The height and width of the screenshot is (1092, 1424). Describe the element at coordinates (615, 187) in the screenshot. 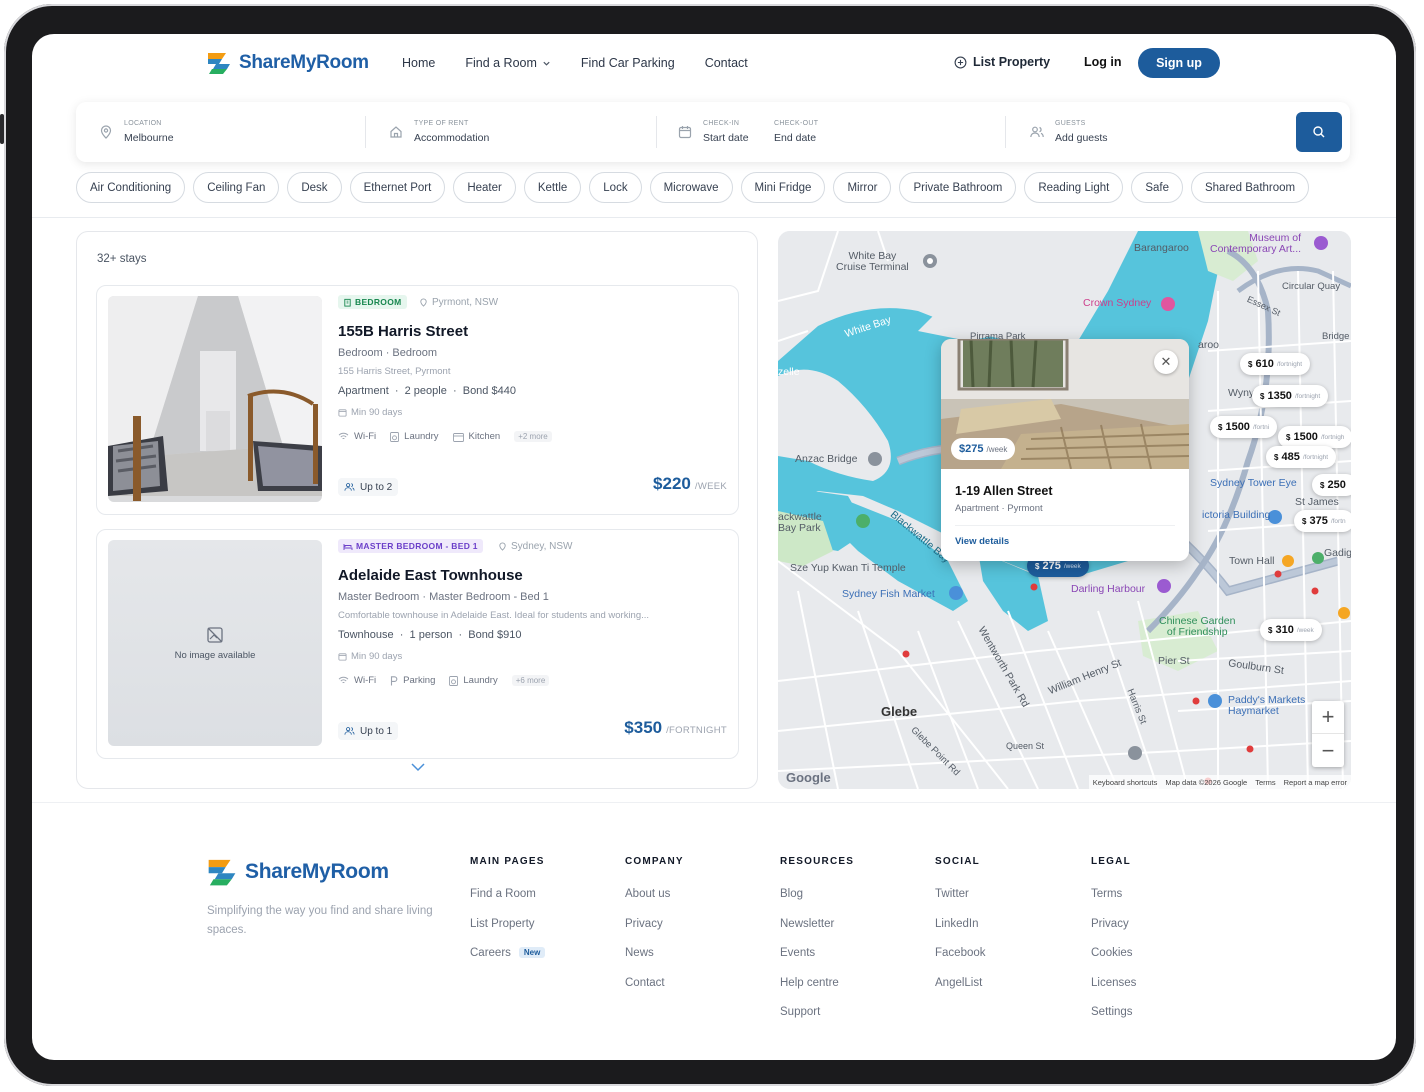

I see `filter-chip: Lock` at that location.